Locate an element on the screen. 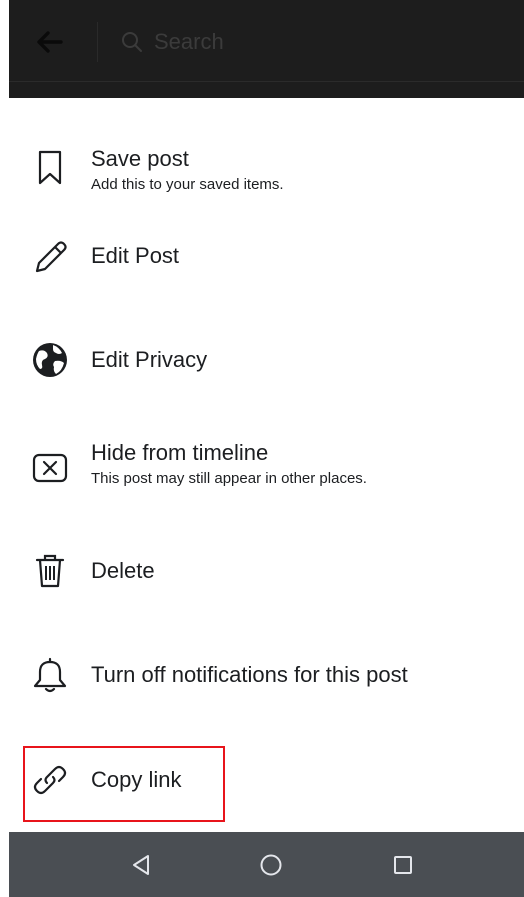 The height and width of the screenshot is (897, 524). menu-item-title: Delete is located at coordinates (123, 570).